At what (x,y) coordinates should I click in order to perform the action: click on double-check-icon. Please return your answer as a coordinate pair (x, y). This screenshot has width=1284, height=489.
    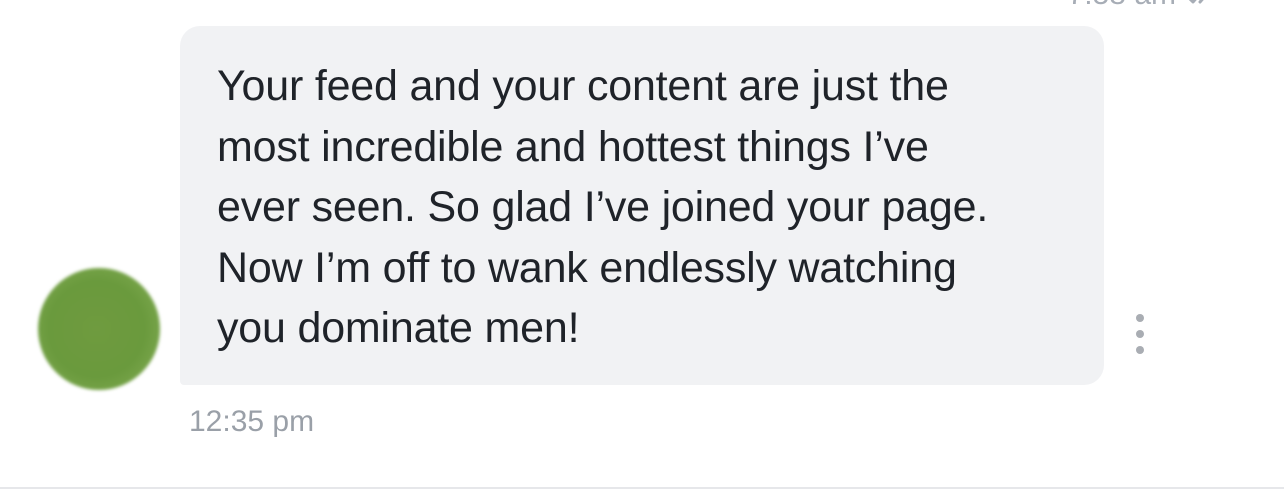
    Looking at the image, I should click on (1196, 2).